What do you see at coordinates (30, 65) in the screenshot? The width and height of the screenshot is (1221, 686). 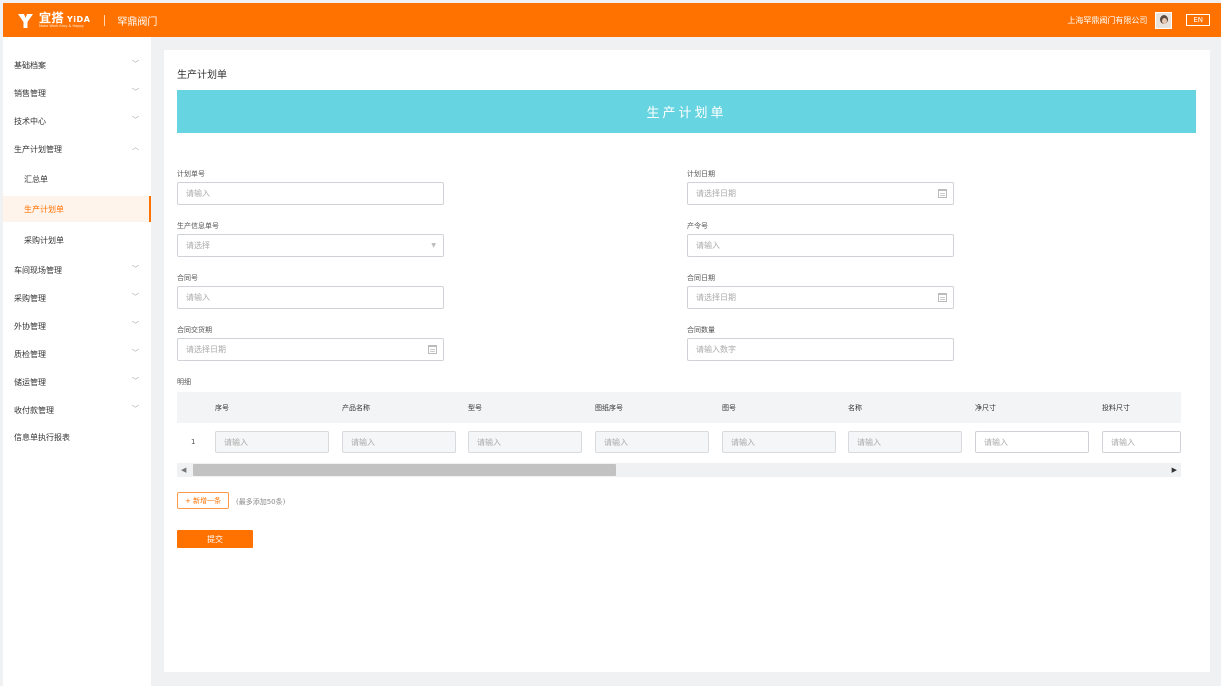 I see `sidebar-item-label: 基础档案` at bounding box center [30, 65].